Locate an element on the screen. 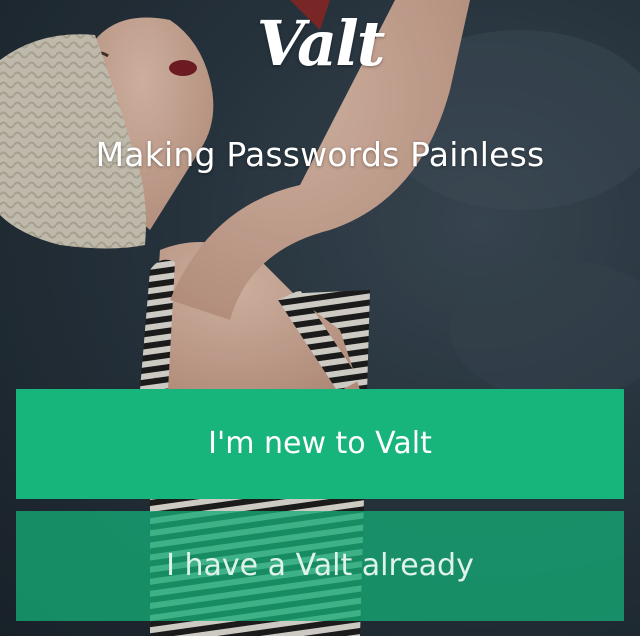 The image size is (640, 636). tagline: Making Passwords Painless is located at coordinates (320, 154).